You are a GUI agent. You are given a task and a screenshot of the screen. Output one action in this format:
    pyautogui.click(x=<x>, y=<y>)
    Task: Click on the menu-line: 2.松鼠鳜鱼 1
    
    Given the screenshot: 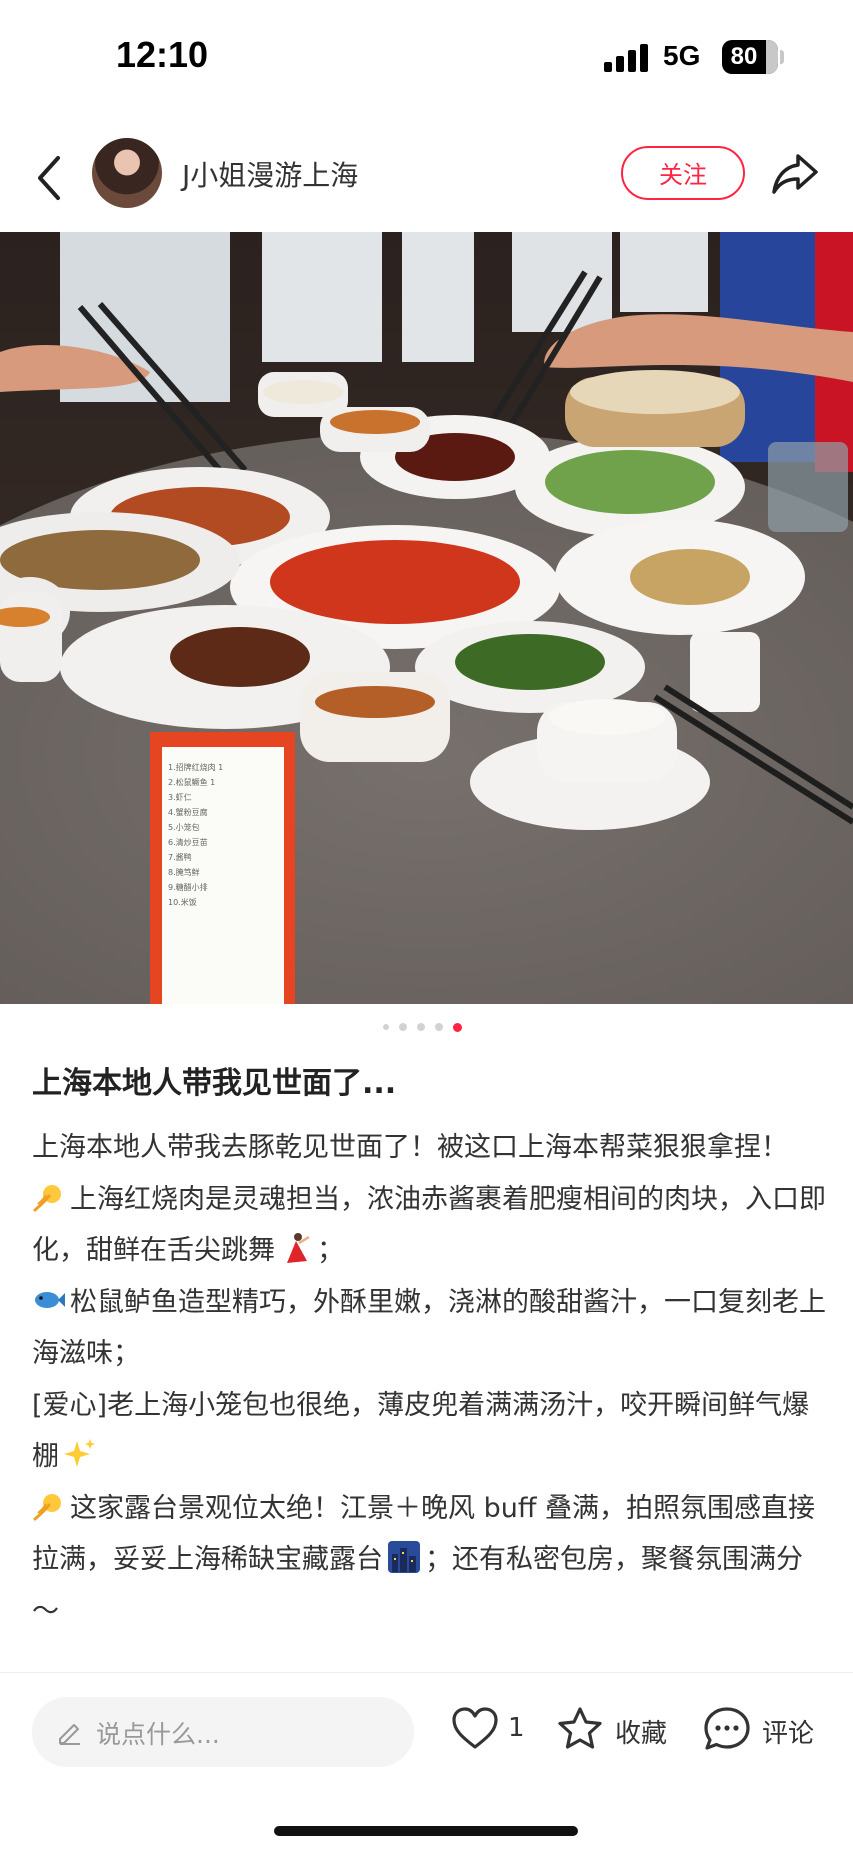 What is the action you would take?
    pyautogui.click(x=191, y=782)
    